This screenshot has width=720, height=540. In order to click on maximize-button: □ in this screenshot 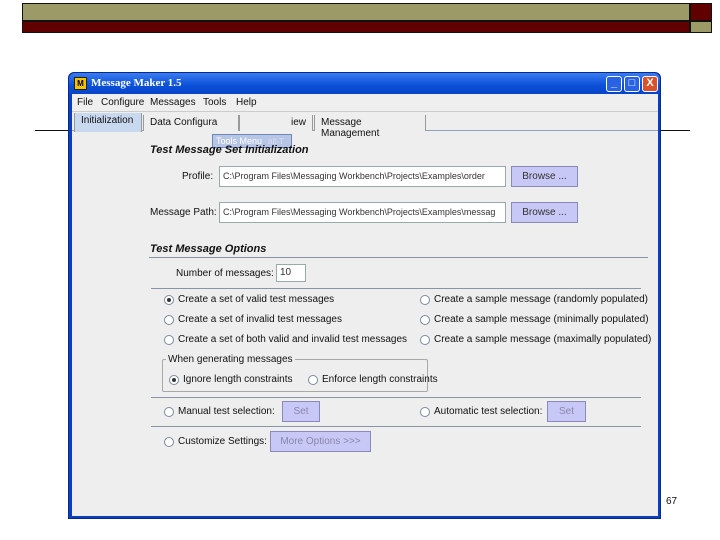, I will do `click(632, 84)`.